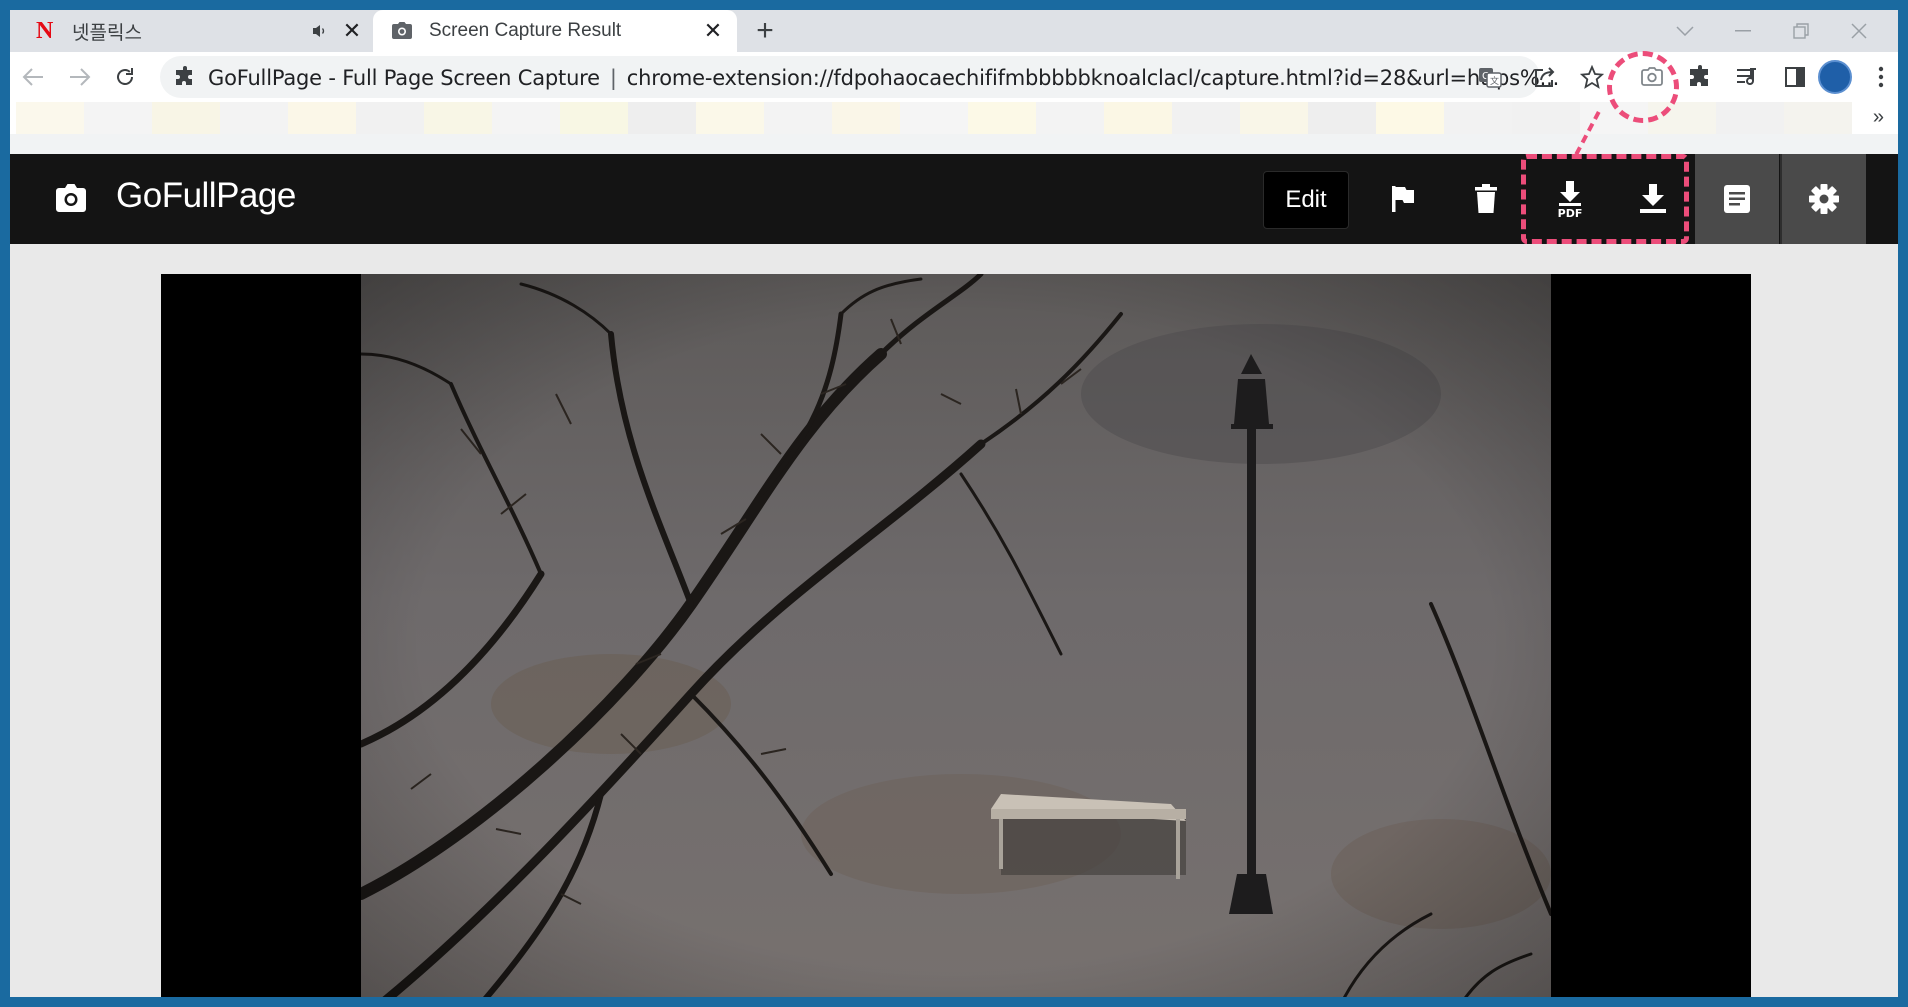 The image size is (1908, 1007). I want to click on bookmark-items, so click(934, 118).